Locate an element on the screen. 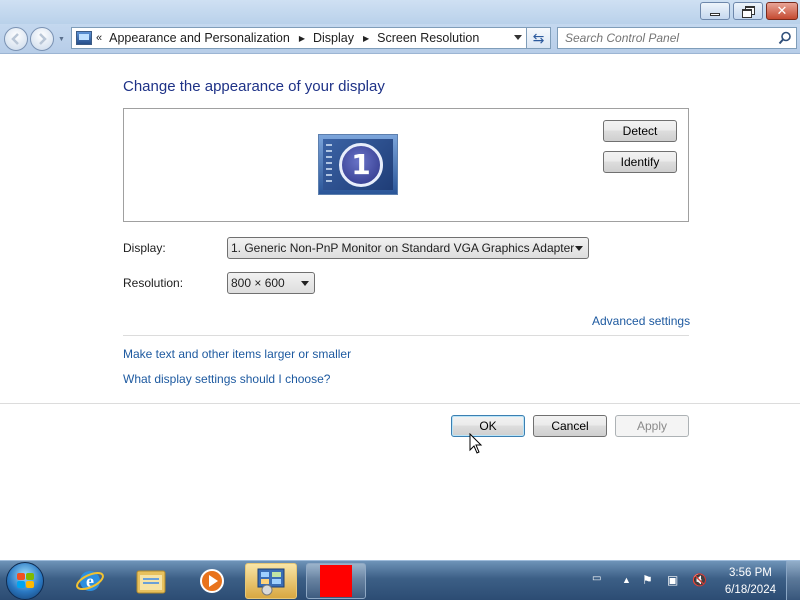  back-arrow-icon is located at coordinates (15, 39).